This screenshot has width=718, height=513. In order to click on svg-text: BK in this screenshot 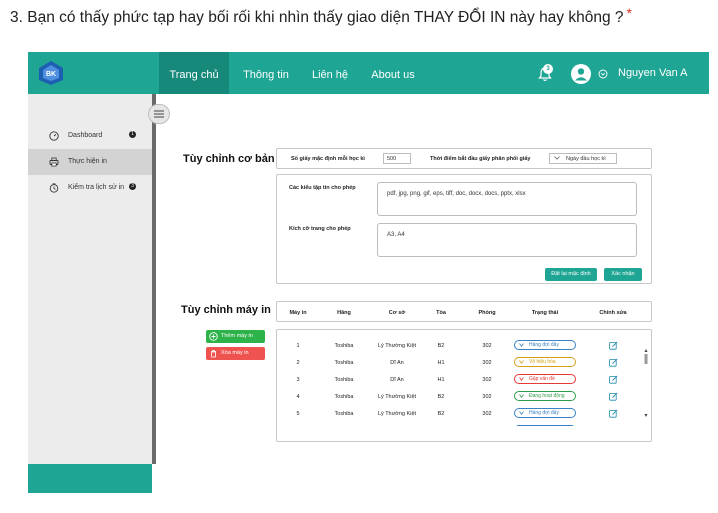, I will do `click(51, 74)`.